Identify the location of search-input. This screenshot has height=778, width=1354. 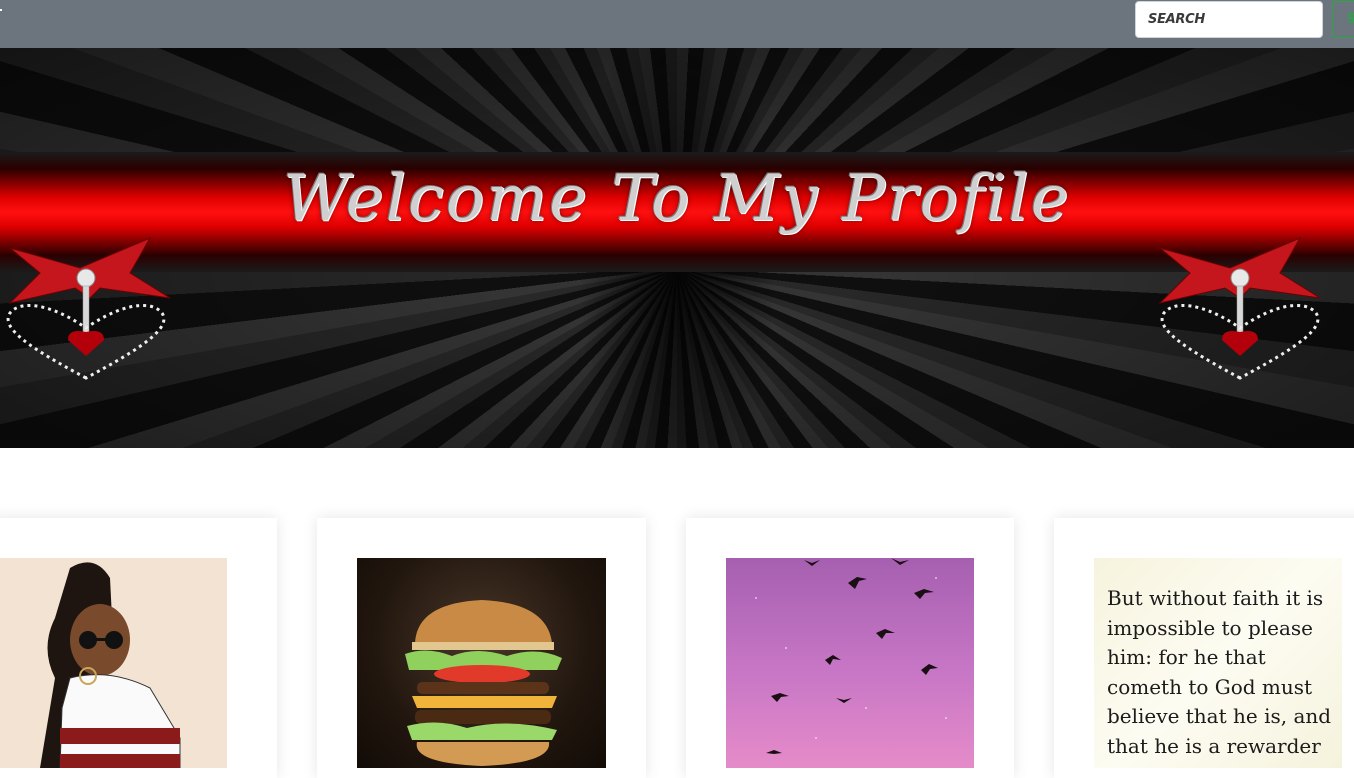
(1229, 19).